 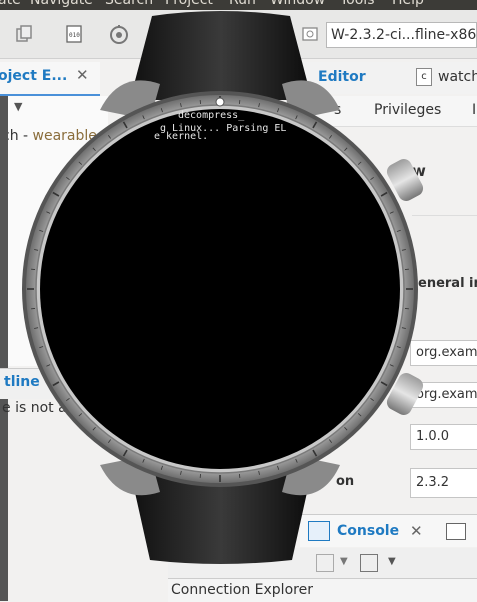 I want to click on boot-log-line: decompress_, so click(x=211, y=115).